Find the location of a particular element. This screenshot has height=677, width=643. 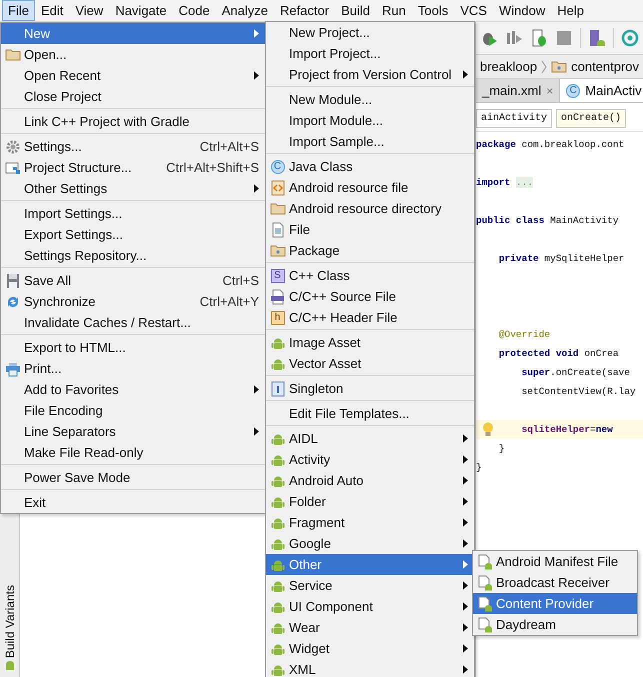

menu-item: Project Structure... Ctrl+Alt+Shift+S is located at coordinates (133, 167).